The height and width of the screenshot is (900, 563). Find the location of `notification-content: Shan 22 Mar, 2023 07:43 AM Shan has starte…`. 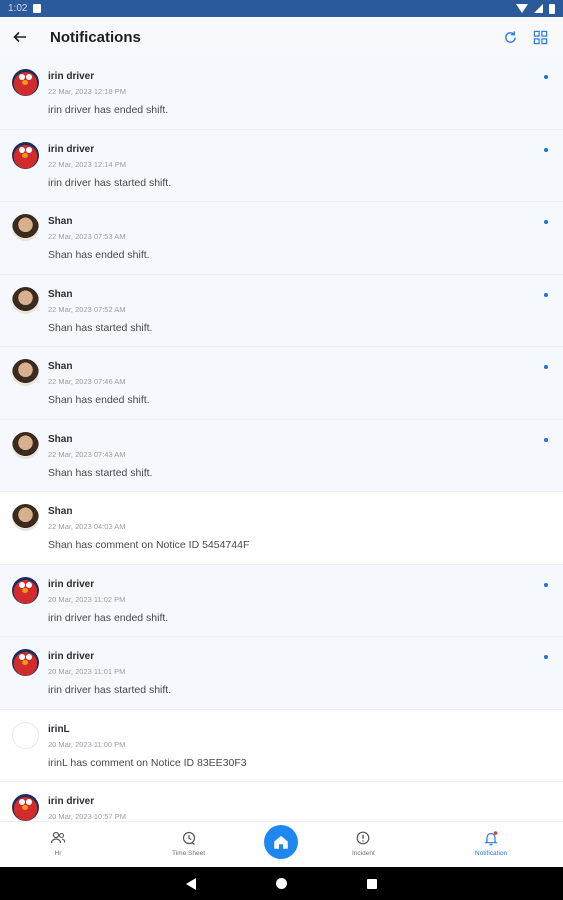

notification-content: Shan 22 Mar, 2023 07:43 AM Shan has starte… is located at coordinates (305, 462).